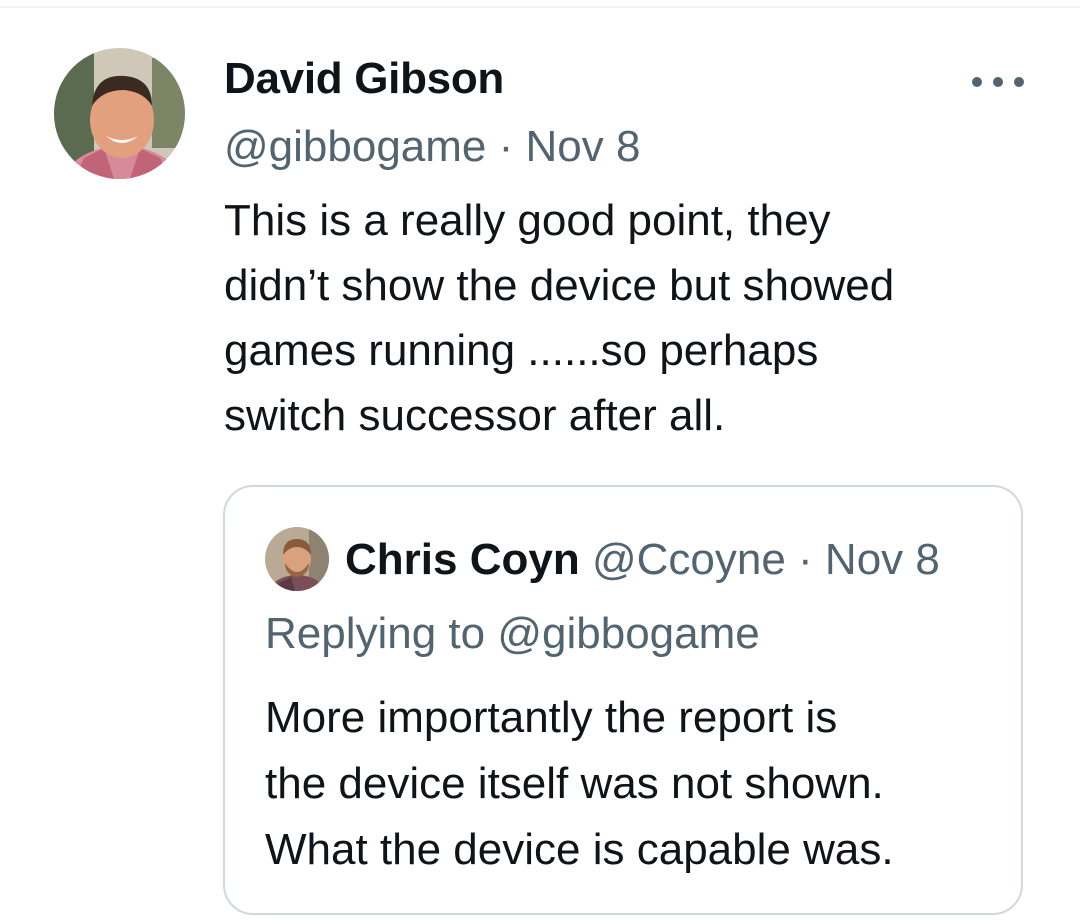 Image resolution: width=1080 pixels, height=923 pixels. I want to click on author-handle: @gibbogame, so click(355, 146).